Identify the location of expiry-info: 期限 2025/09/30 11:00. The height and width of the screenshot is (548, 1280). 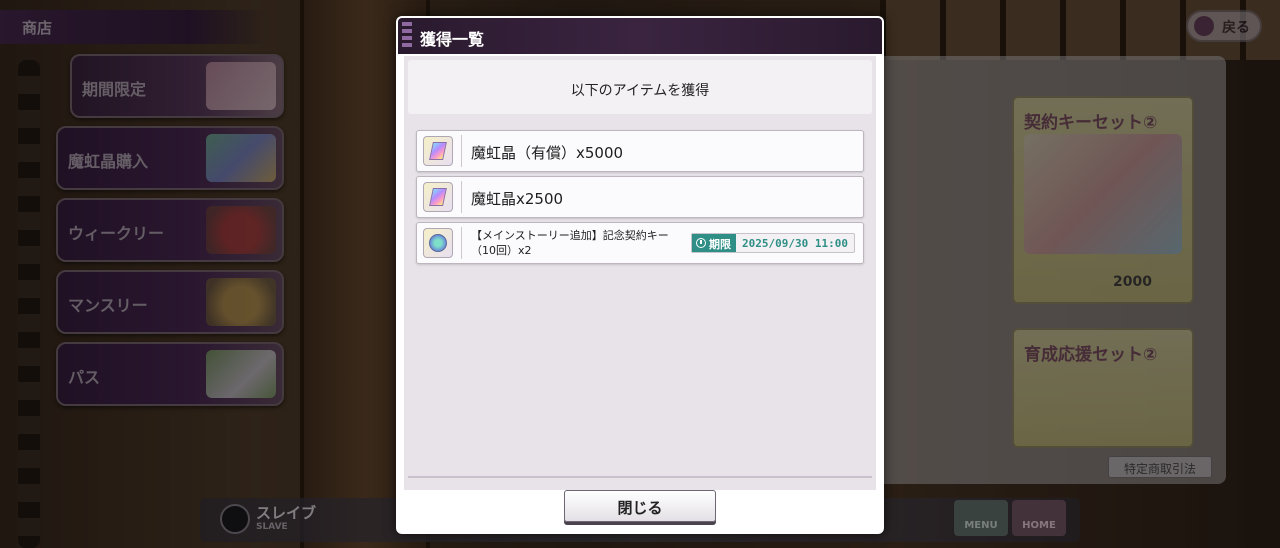
(773, 243).